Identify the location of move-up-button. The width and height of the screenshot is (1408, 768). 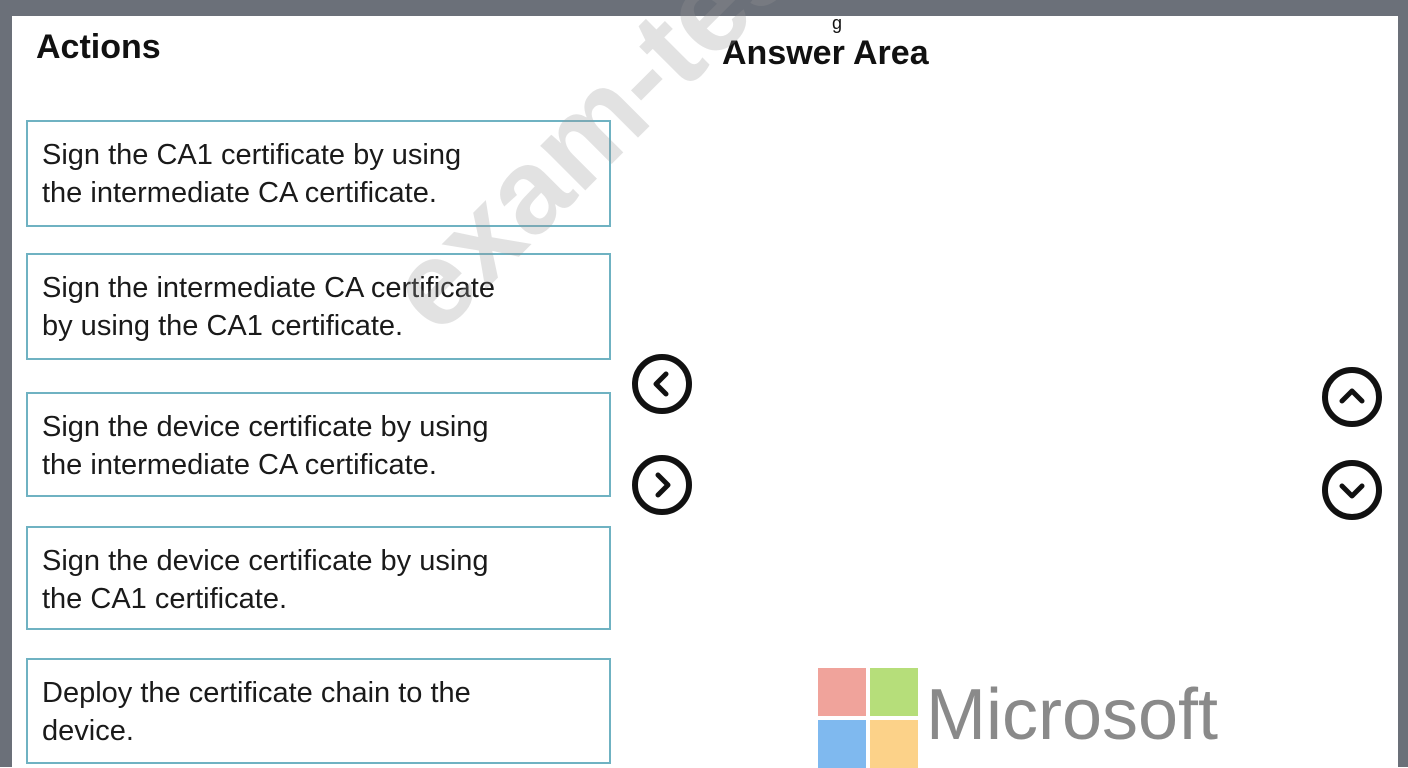
(1352, 397).